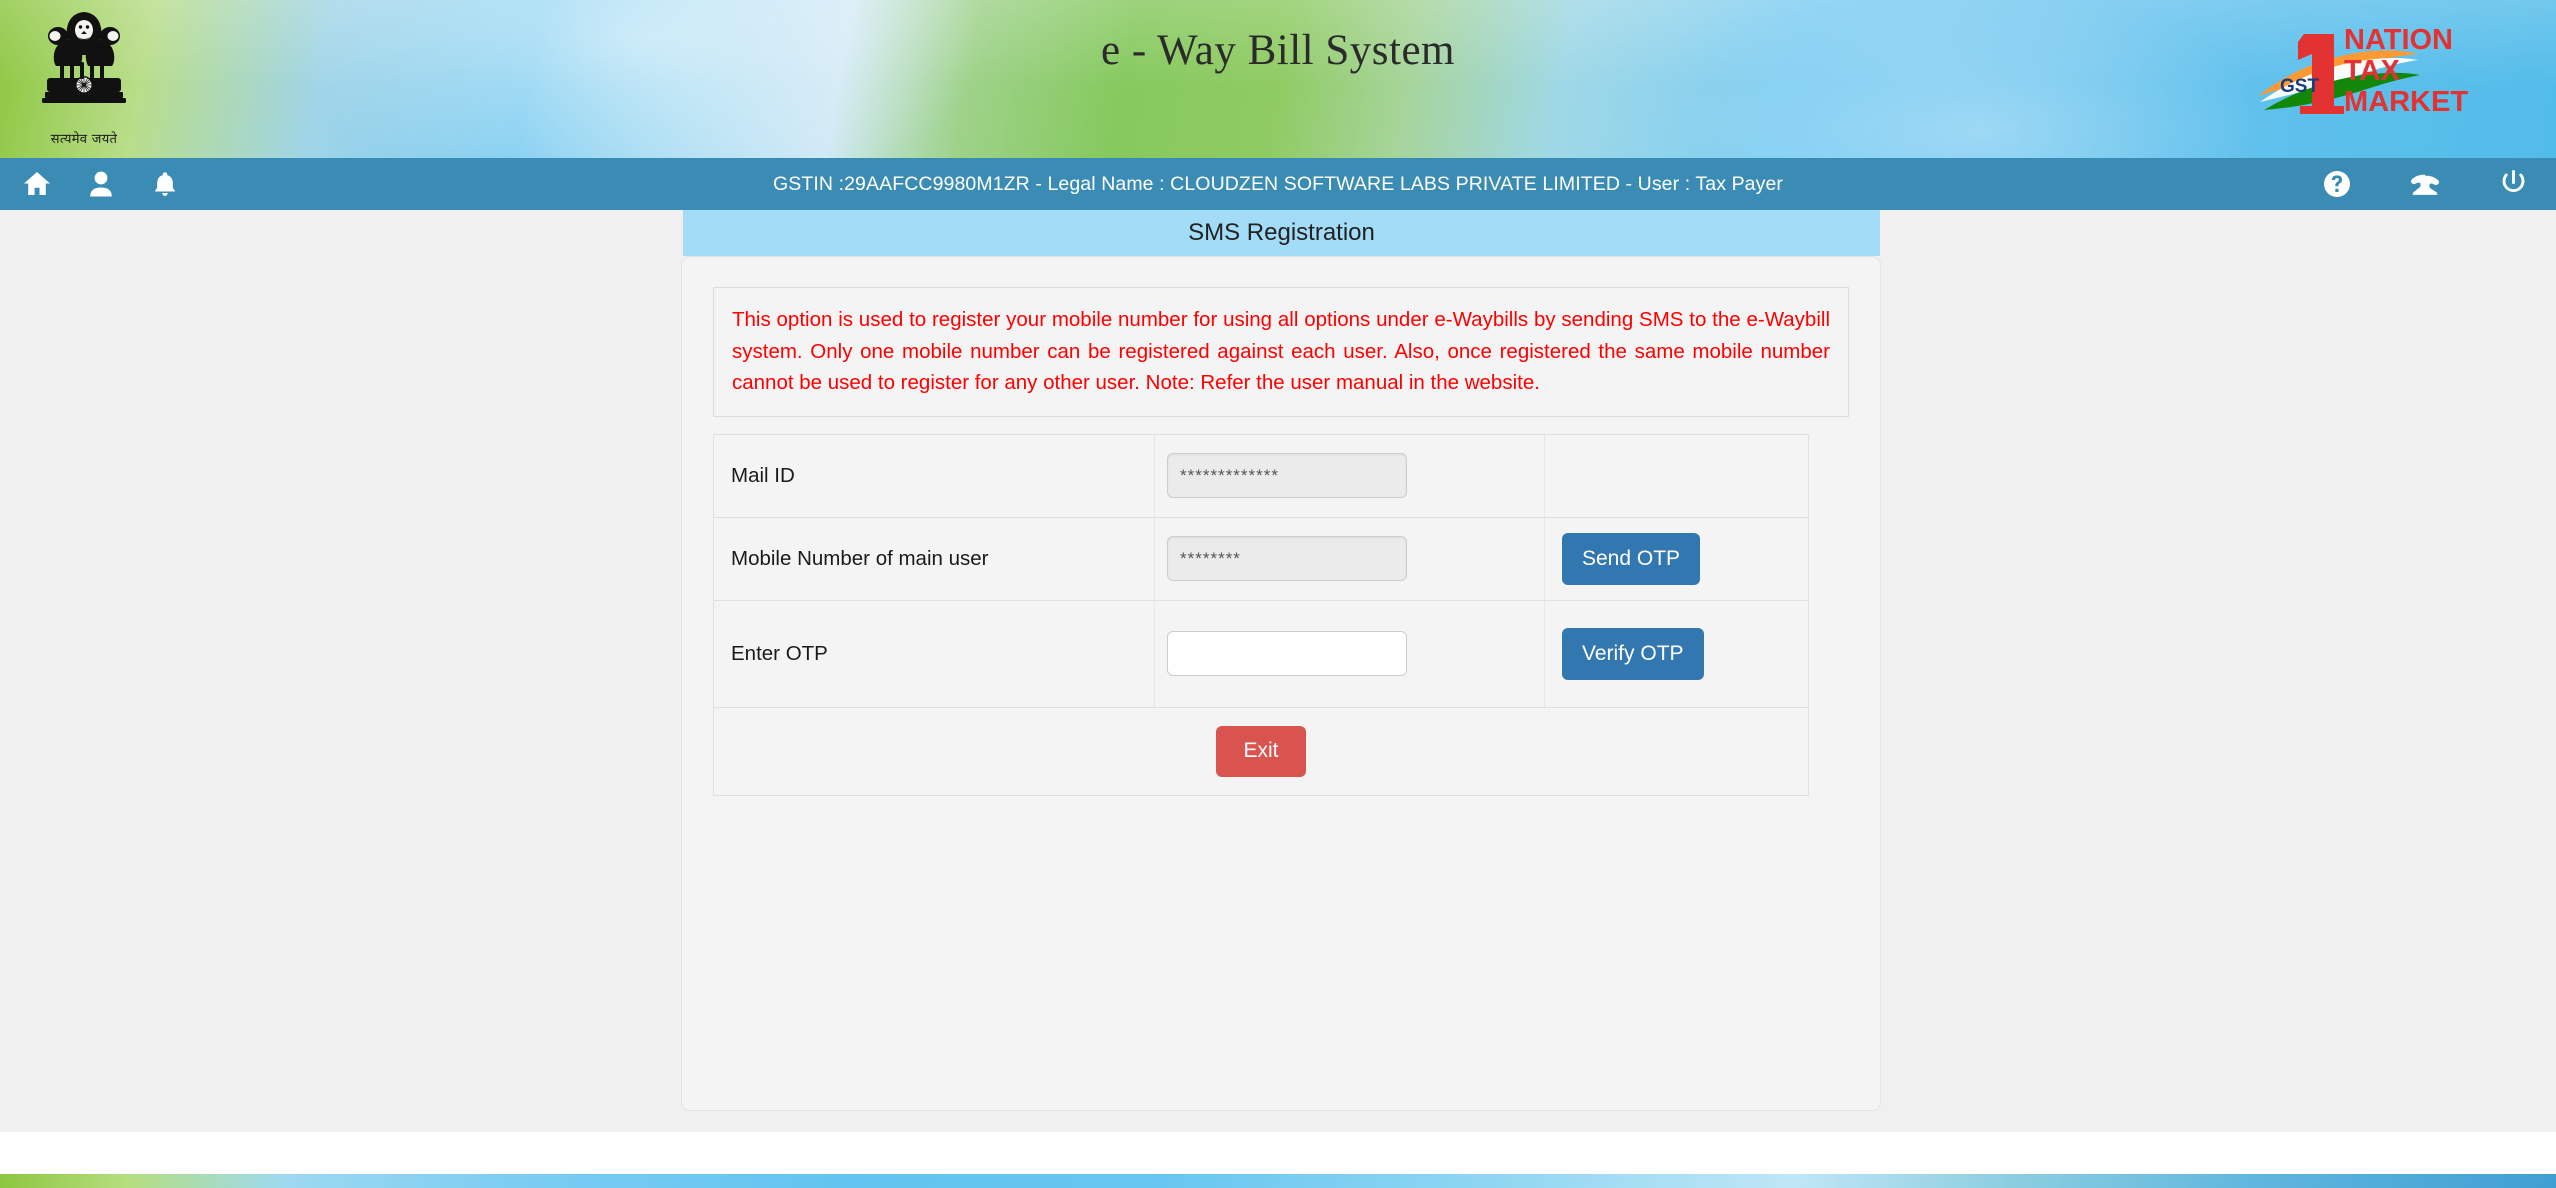 The image size is (2556, 1188). I want to click on exit-button: Exit, so click(1261, 751).